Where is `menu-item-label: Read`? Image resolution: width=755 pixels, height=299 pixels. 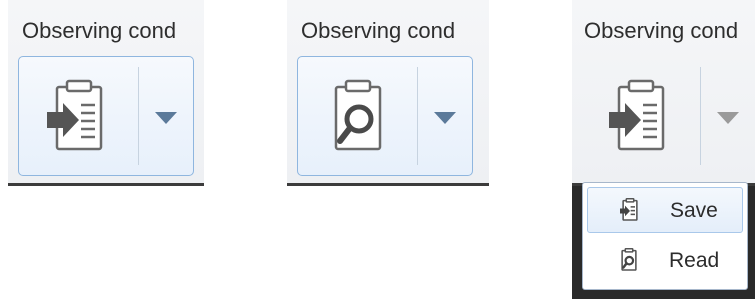 menu-item-label: Read is located at coordinates (694, 260).